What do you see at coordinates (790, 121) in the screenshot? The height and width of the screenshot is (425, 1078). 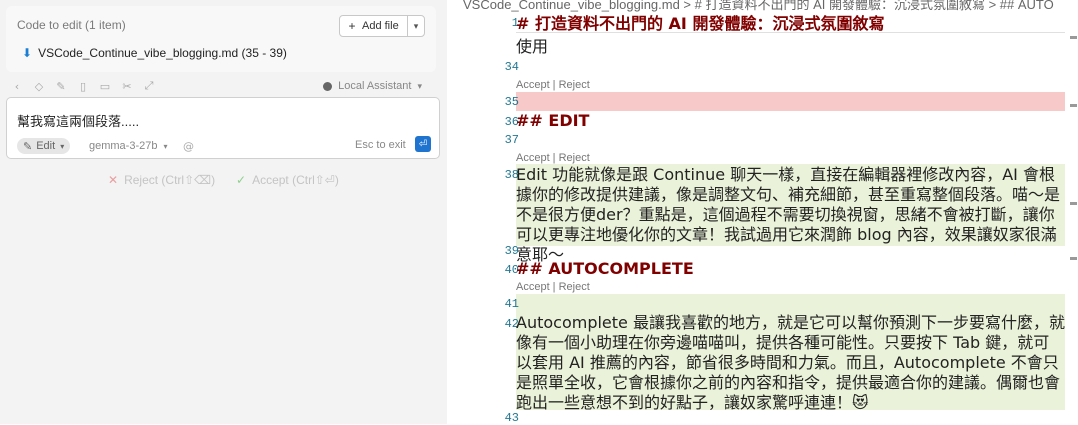 I see `code-line-heading: ## EDIT` at bounding box center [790, 121].